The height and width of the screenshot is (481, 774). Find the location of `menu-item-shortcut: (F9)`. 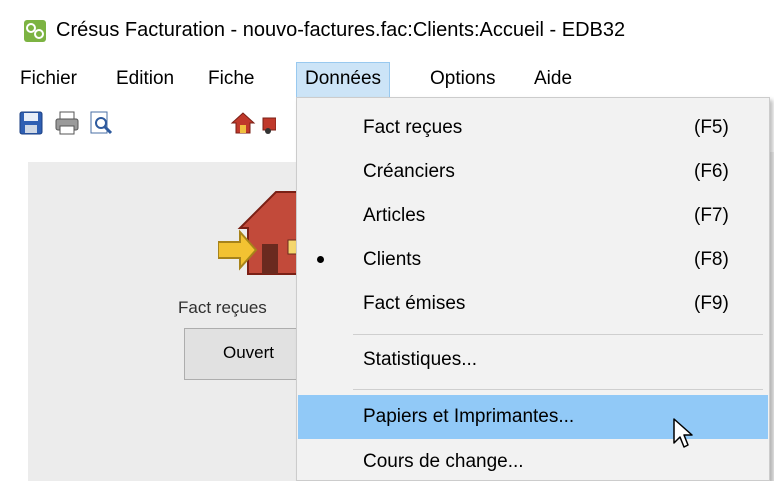

menu-item-shortcut: (F9) is located at coordinates (711, 303).